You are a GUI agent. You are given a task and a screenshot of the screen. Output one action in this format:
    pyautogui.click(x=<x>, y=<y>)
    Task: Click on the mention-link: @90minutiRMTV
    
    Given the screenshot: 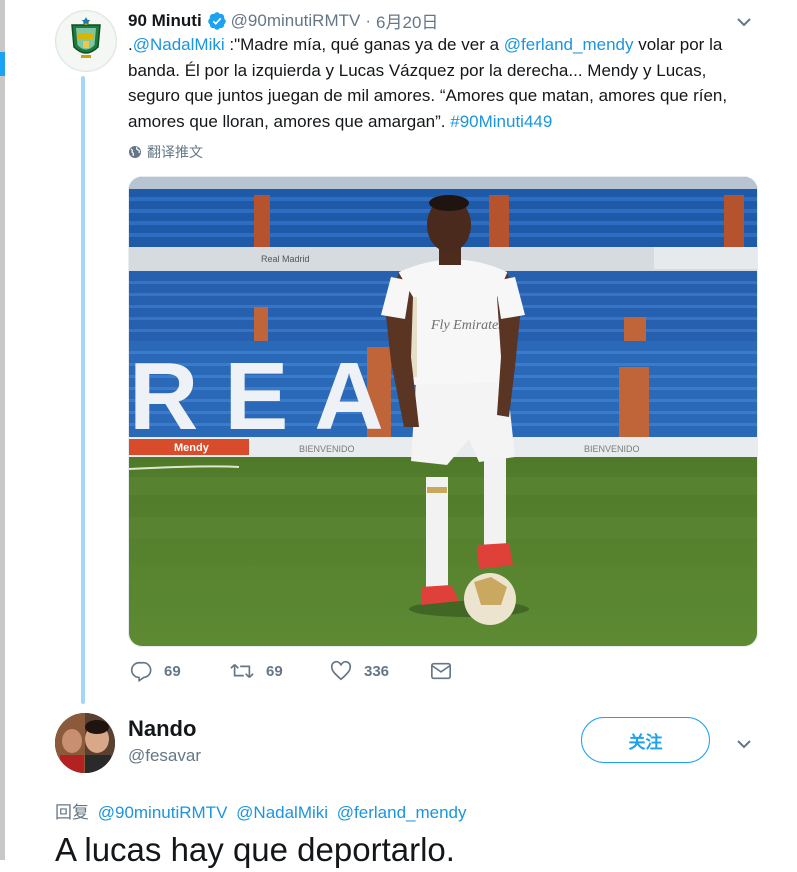 What is the action you would take?
    pyautogui.click(x=163, y=812)
    